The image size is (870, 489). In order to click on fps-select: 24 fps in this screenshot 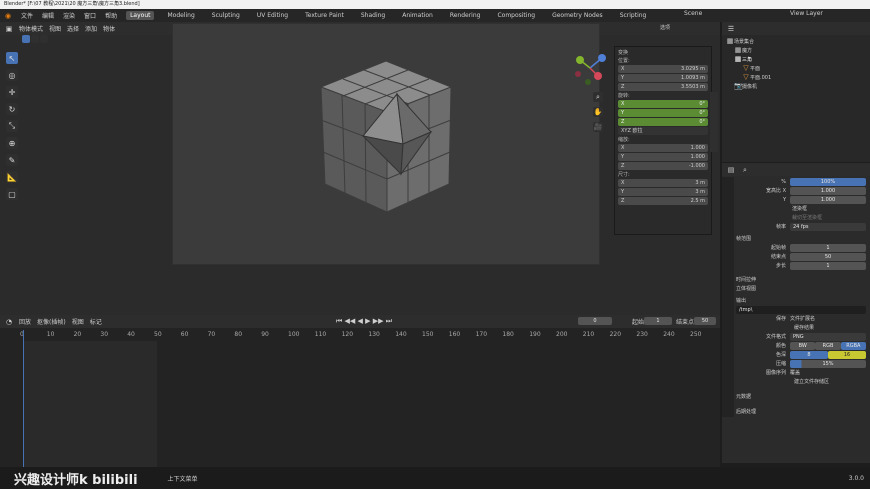, I will do `click(828, 226)`.